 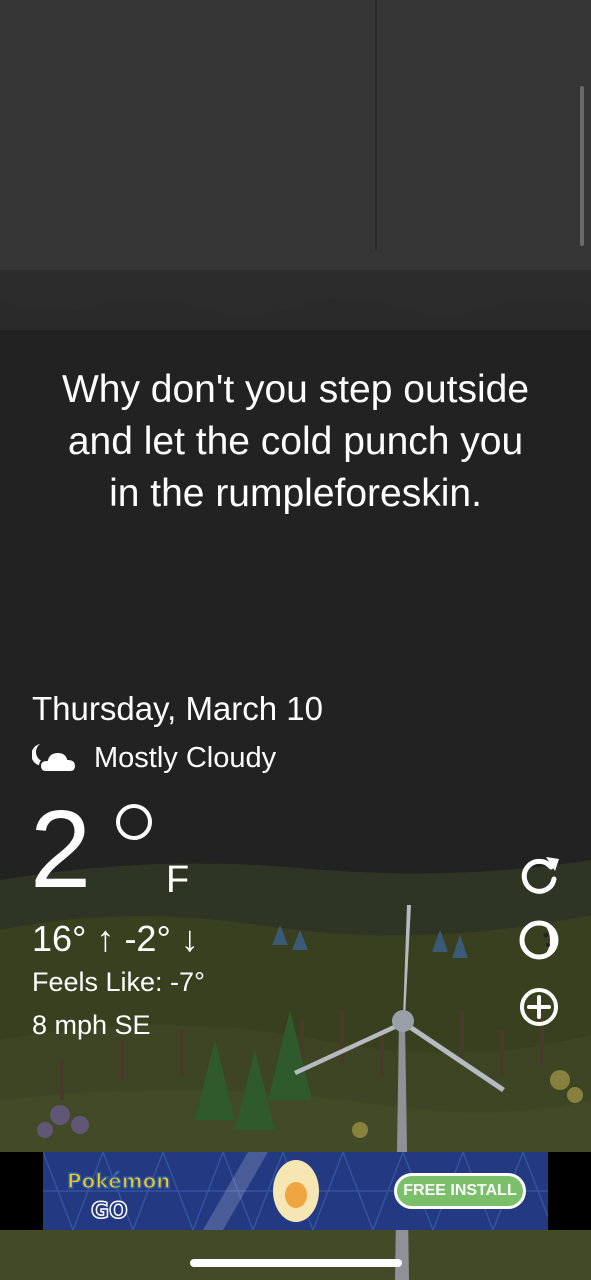 I want to click on temperature-unit: F, so click(x=178, y=880).